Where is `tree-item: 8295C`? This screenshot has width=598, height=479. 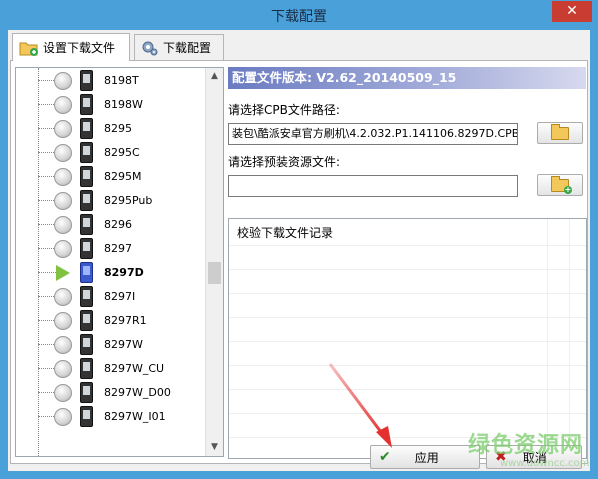
tree-item: 8295C is located at coordinates (111, 153).